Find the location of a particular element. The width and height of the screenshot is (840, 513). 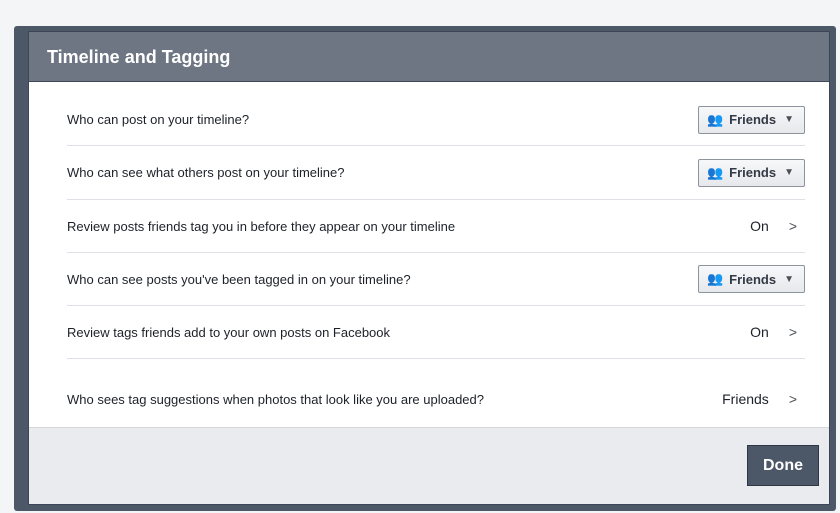

audience-selector-who-can-post: 👥 Friends ▼ is located at coordinates (751, 119).